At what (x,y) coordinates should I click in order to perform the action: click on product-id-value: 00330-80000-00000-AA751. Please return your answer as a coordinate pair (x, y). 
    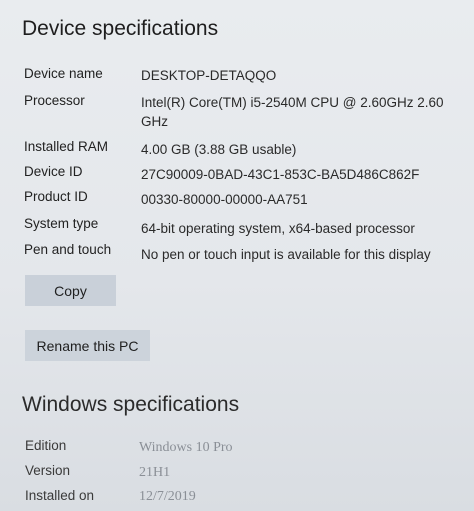
    Looking at the image, I should click on (224, 199).